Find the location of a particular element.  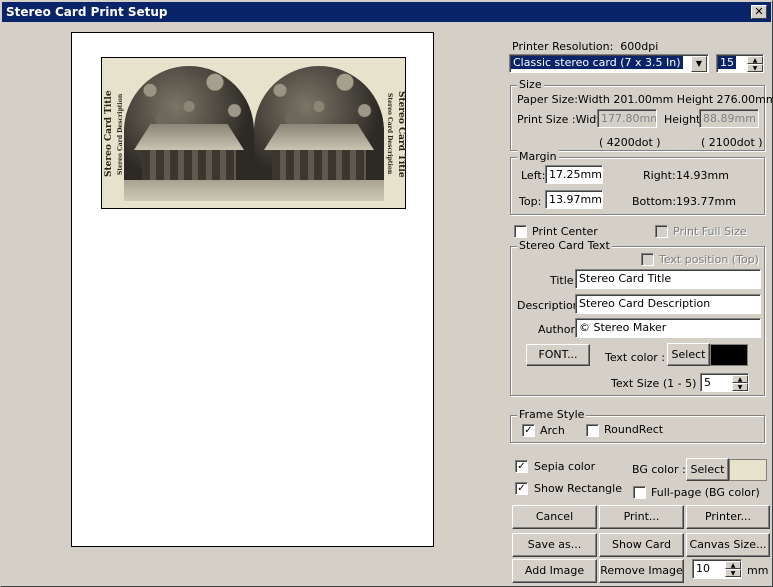

card-format-select: Classic stereo card (7 x 3.5 In) is located at coordinates (609, 63).